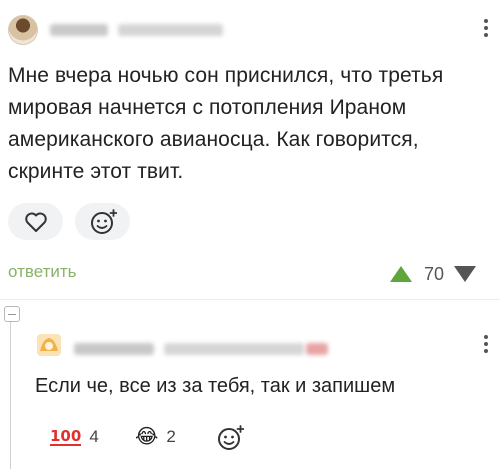  What do you see at coordinates (79, 30) in the screenshot?
I see `author-name-blurred` at bounding box center [79, 30].